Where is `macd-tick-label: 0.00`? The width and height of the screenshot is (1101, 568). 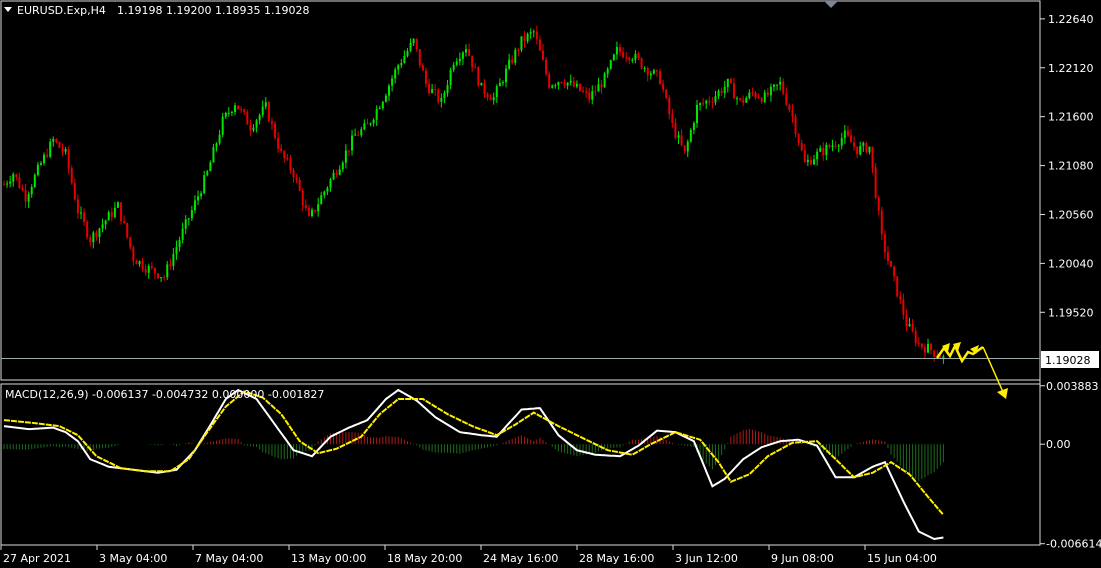 macd-tick-label: 0.00 is located at coordinates (1058, 444).